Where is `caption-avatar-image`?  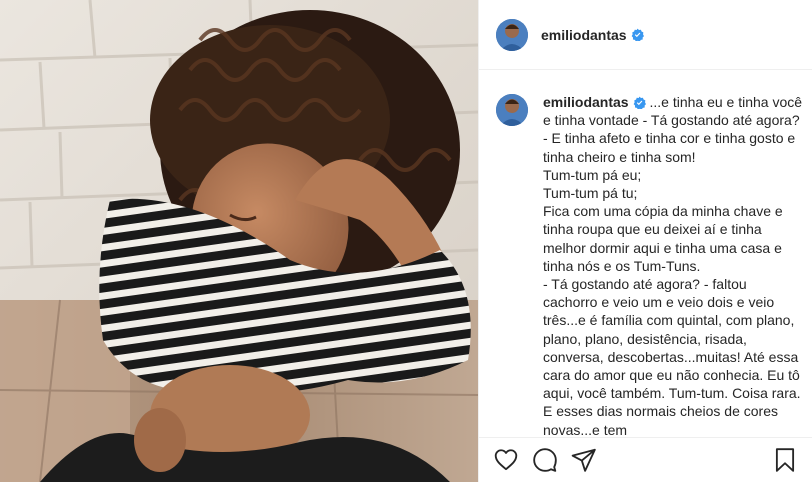
caption-avatar-image is located at coordinates (512, 110).